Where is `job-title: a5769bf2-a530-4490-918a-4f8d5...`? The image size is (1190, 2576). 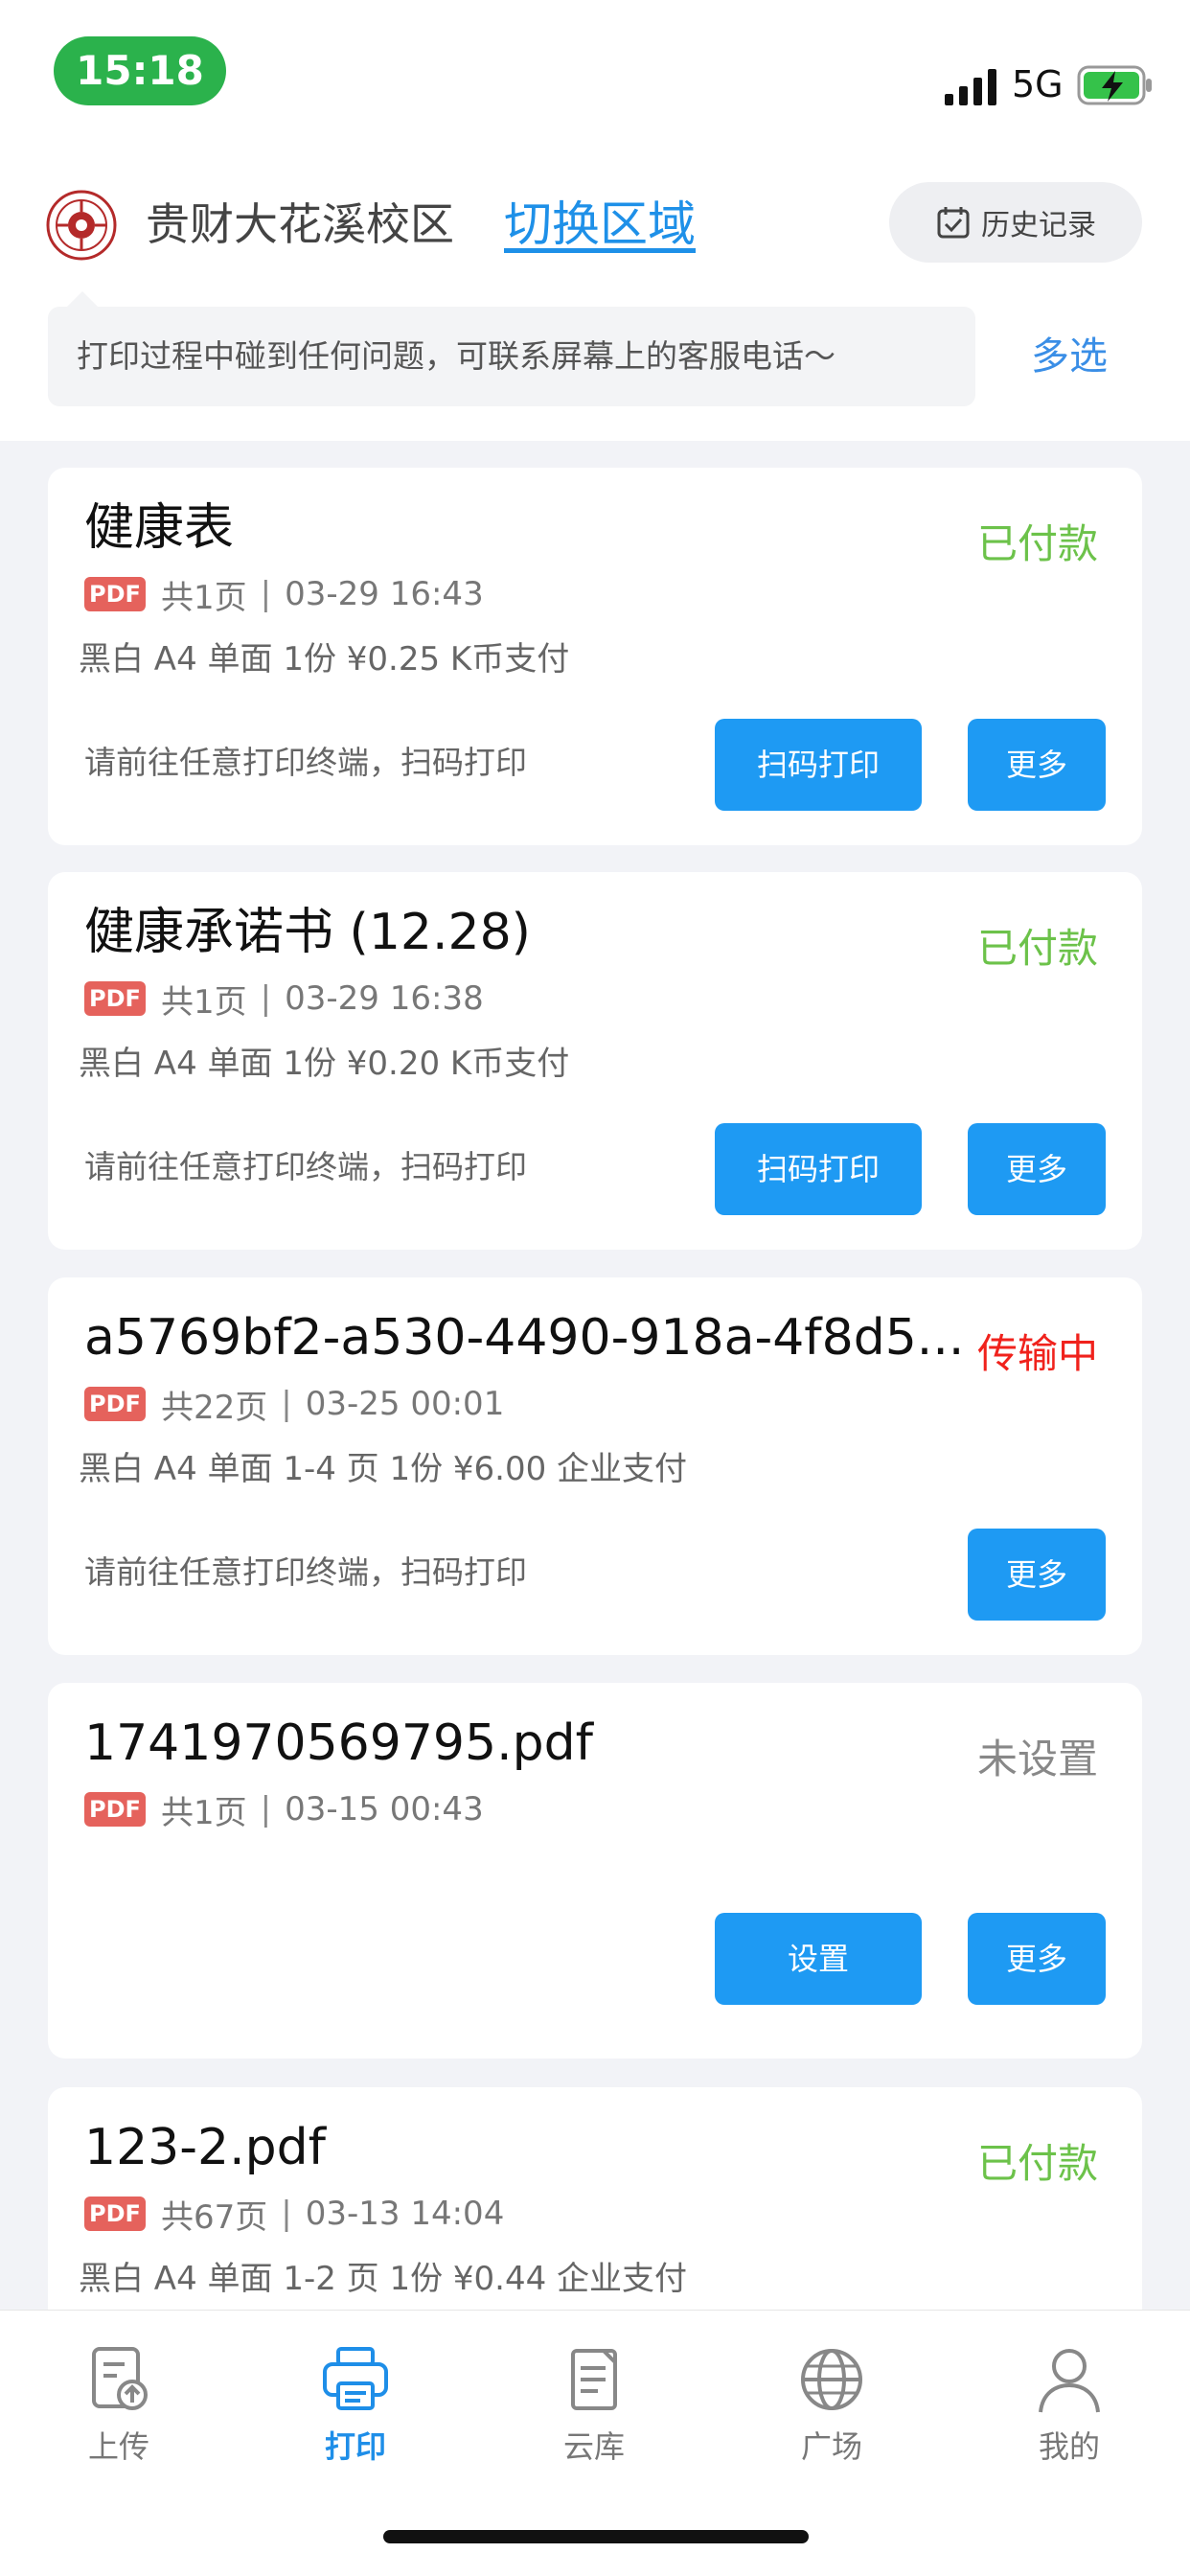
job-title: a5769bf2-a530-4490-918a-4f8d5... is located at coordinates (525, 1338).